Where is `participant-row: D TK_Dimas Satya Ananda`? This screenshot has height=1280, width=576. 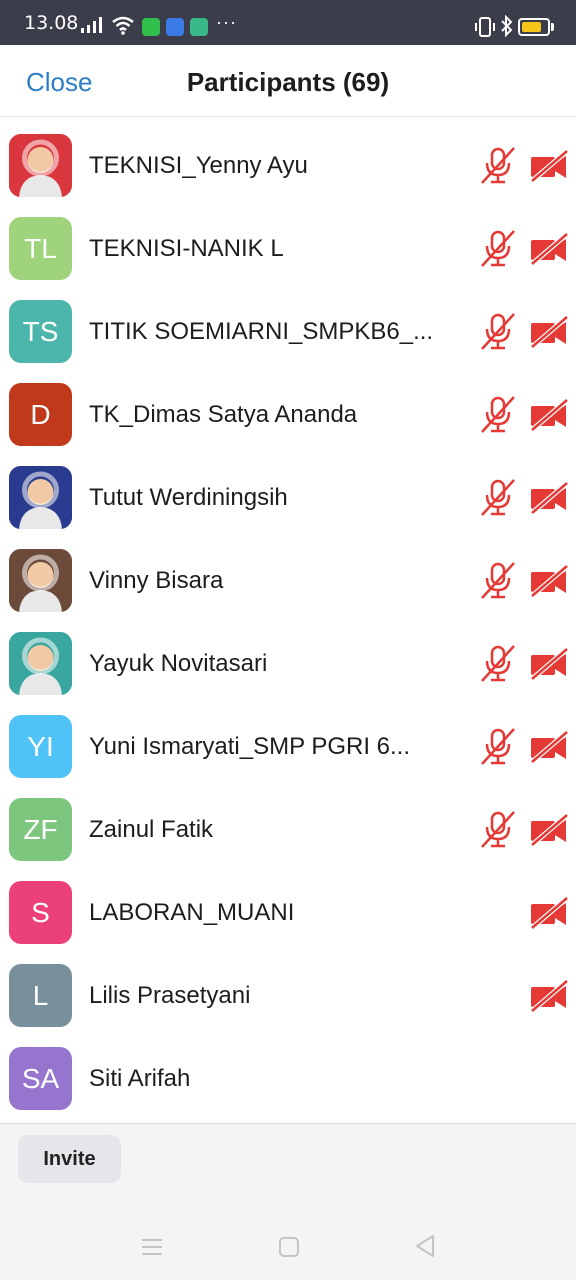
participant-row: D TK_Dimas Satya Ananda is located at coordinates (288, 416).